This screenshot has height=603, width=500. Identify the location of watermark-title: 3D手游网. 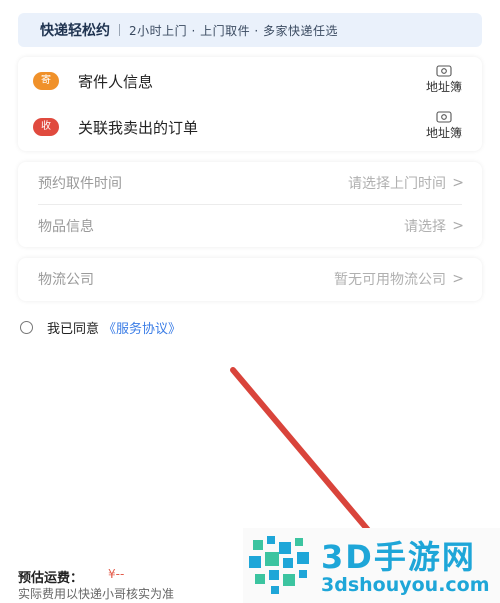
(398, 557).